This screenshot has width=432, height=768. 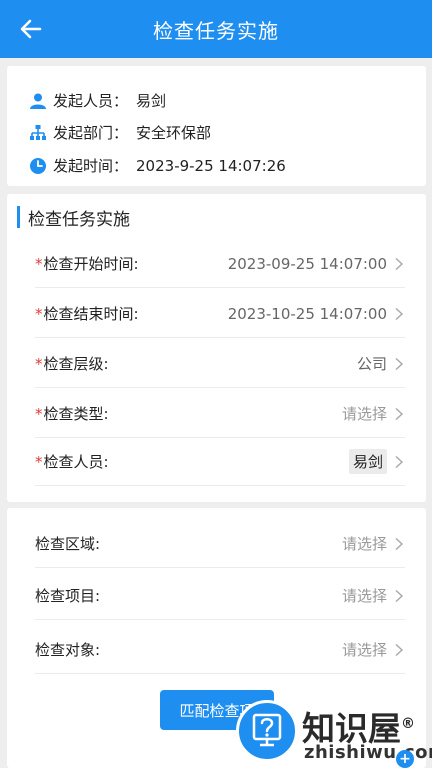 What do you see at coordinates (220, 364) in the screenshot?
I see `level-row: *检查层级: 公司` at bounding box center [220, 364].